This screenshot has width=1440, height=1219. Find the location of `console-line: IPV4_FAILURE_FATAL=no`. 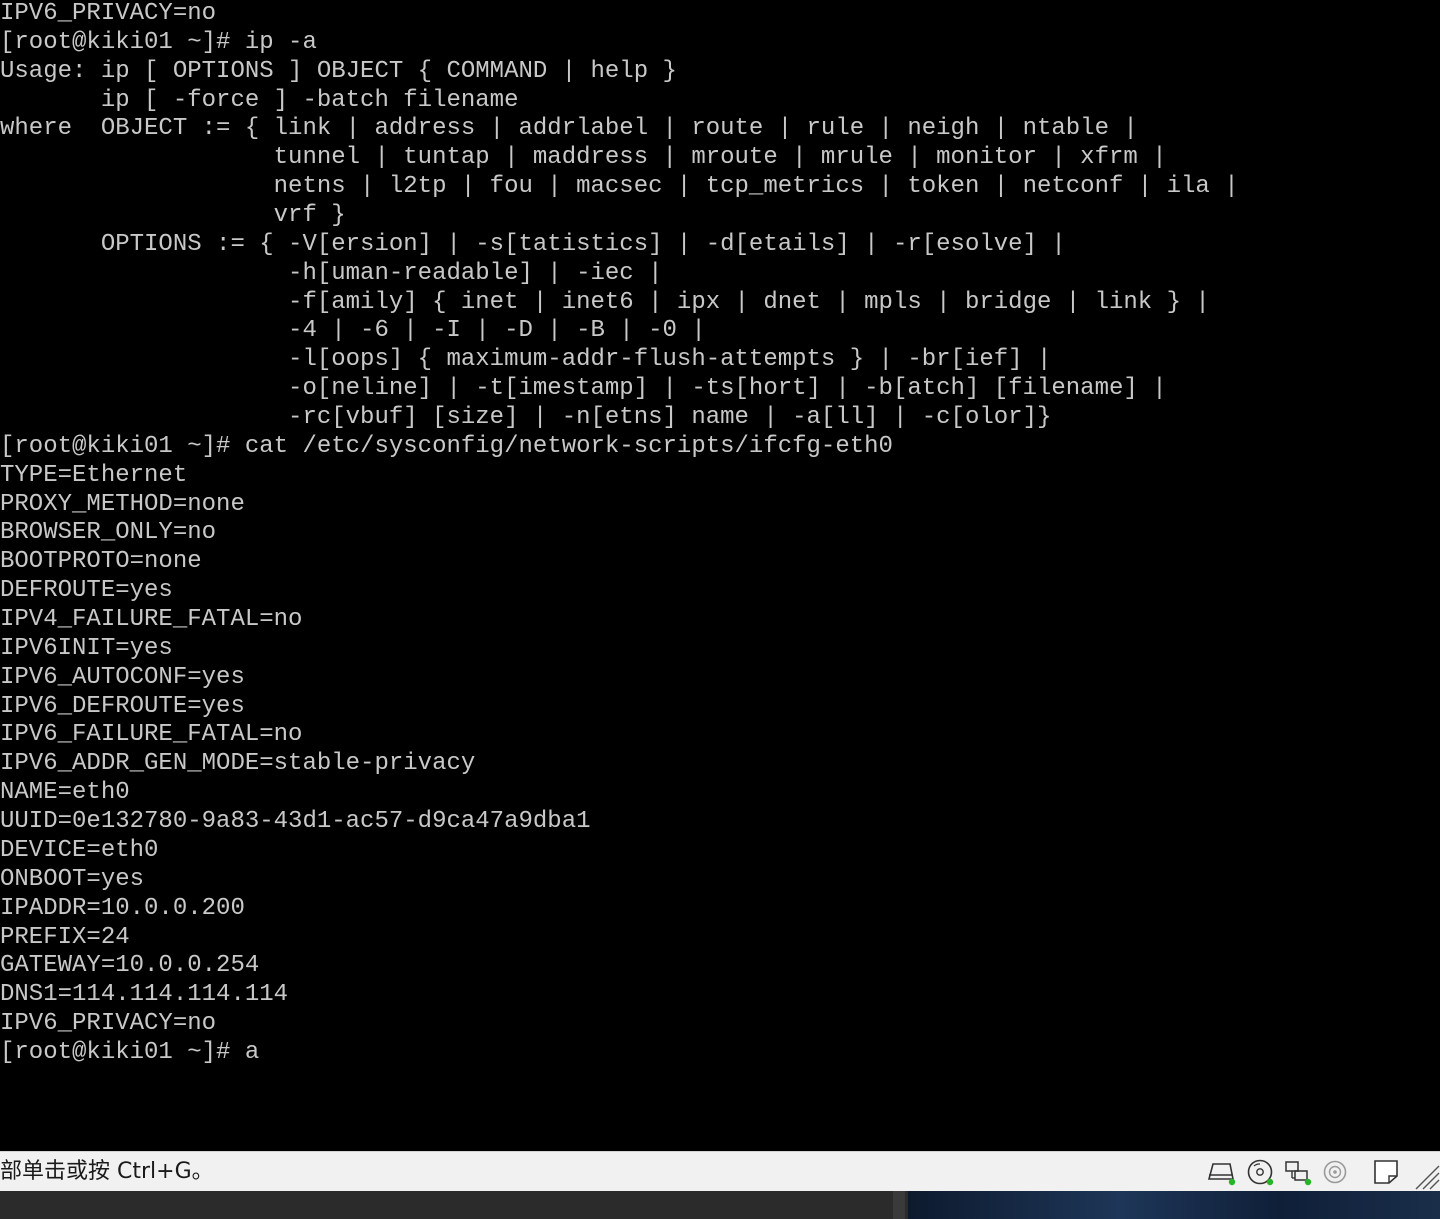

console-line: IPV4_FAILURE_FATAL=no is located at coordinates (151, 620).